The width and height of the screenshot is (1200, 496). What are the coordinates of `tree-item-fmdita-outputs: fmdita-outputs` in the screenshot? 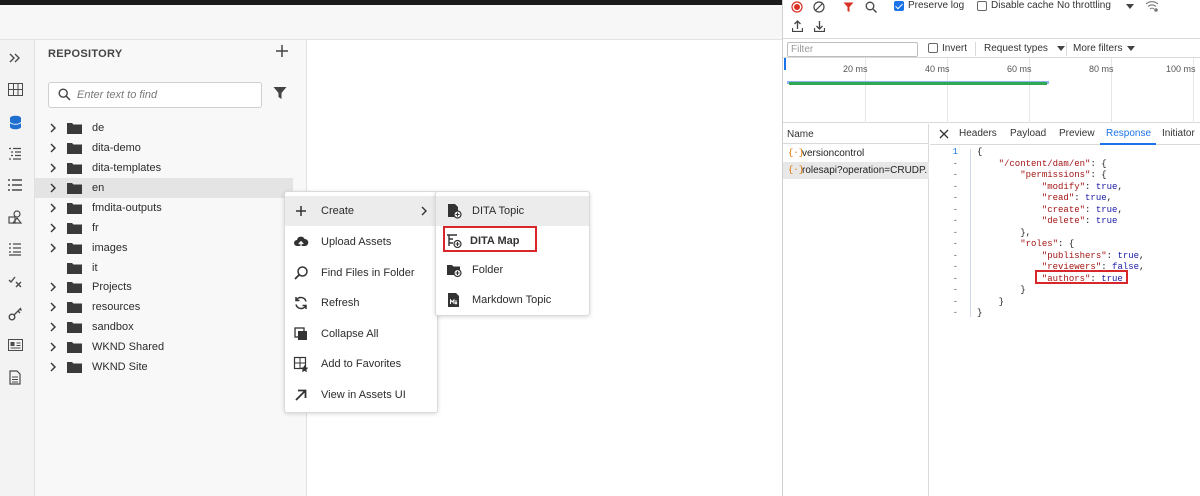 It's located at (164, 208).